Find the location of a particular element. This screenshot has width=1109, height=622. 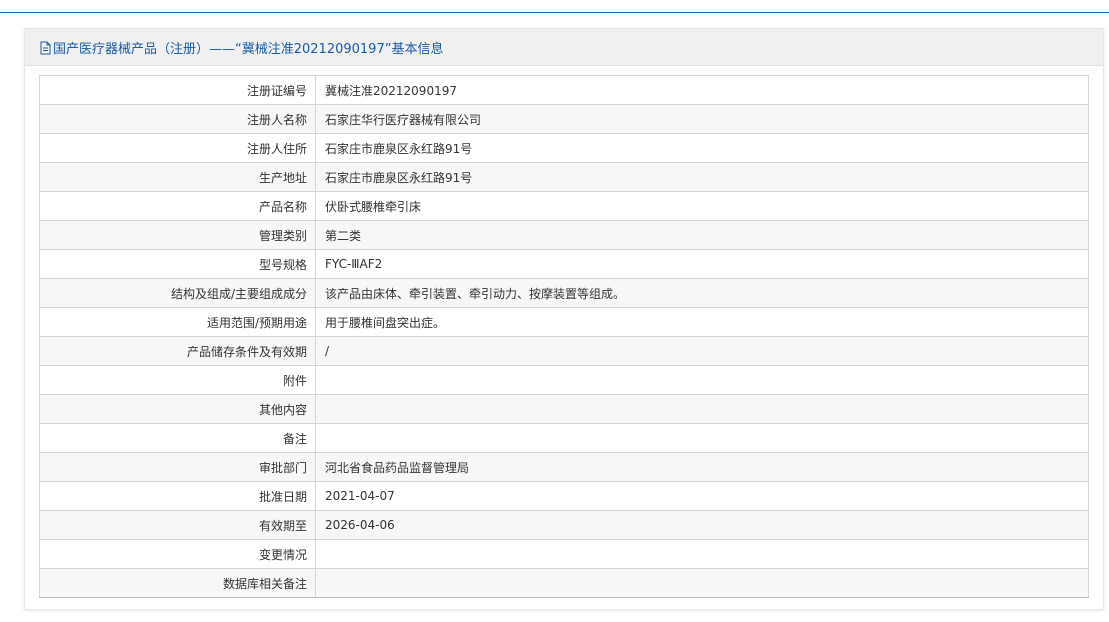

row-label: 适用范围/预期用途 is located at coordinates (177, 322).